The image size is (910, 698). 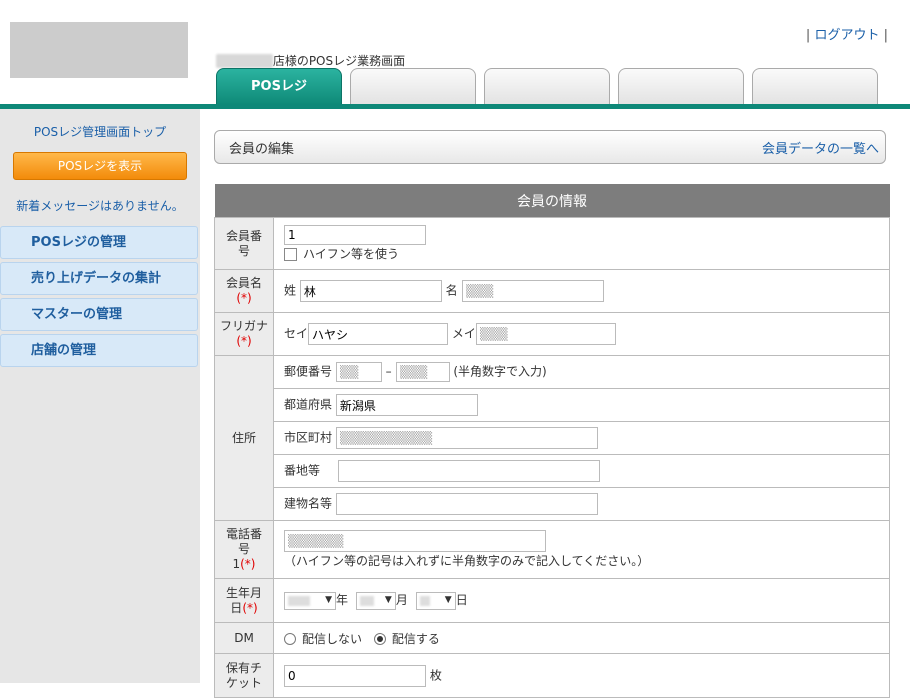 I want to click on postal-code-2-input, so click(x=422, y=372).